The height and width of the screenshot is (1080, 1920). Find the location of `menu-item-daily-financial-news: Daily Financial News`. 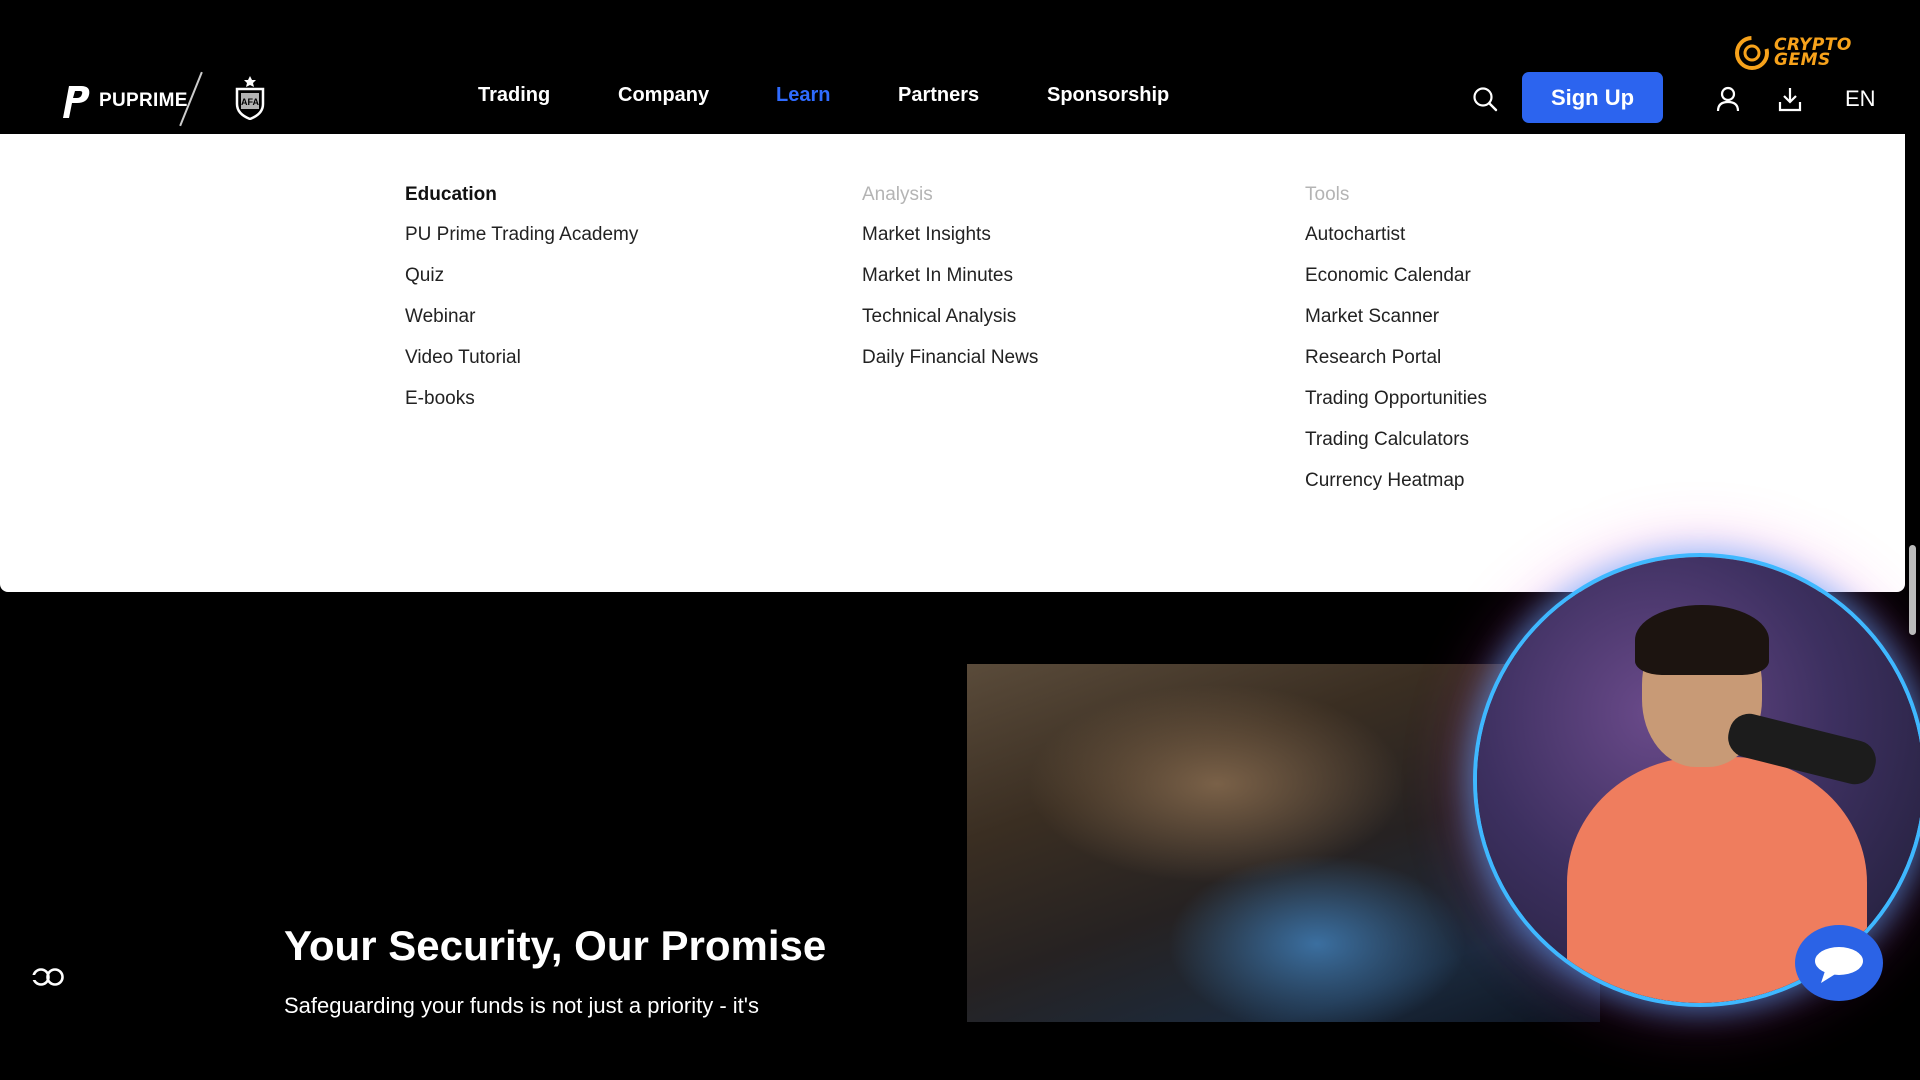

menu-item-daily-financial-news: Daily Financial News is located at coordinates (950, 367).